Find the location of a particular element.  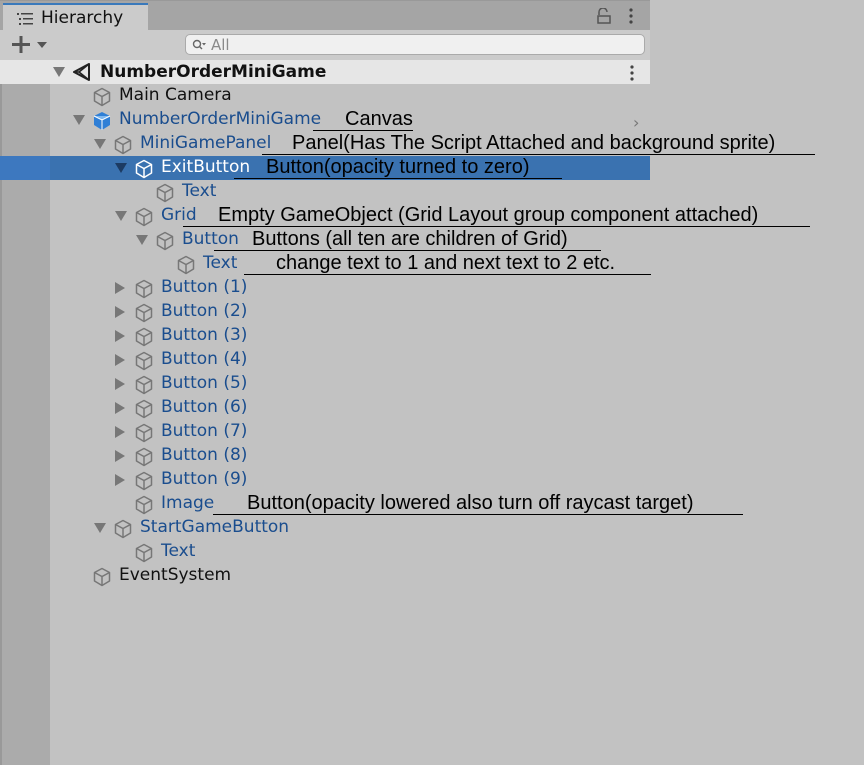

tree-item-label: Button (1) is located at coordinates (204, 287).